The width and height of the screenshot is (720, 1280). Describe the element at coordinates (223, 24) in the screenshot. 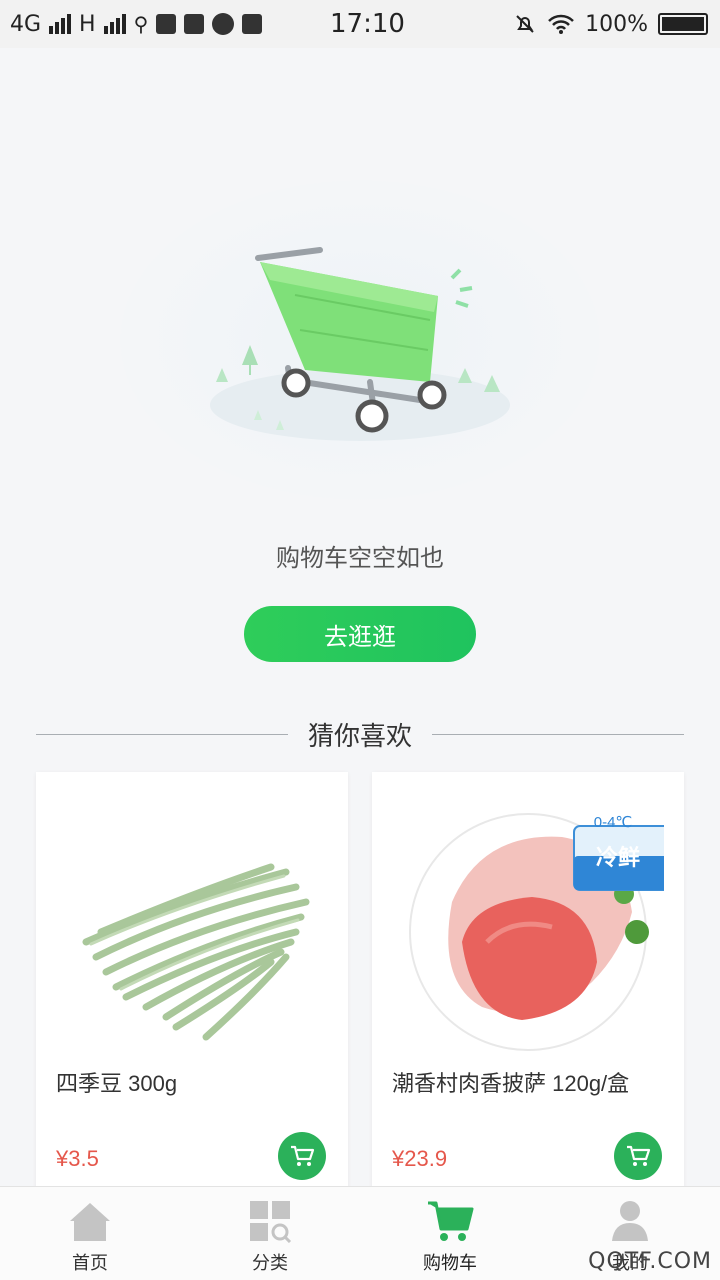

I see `app-icon` at that location.